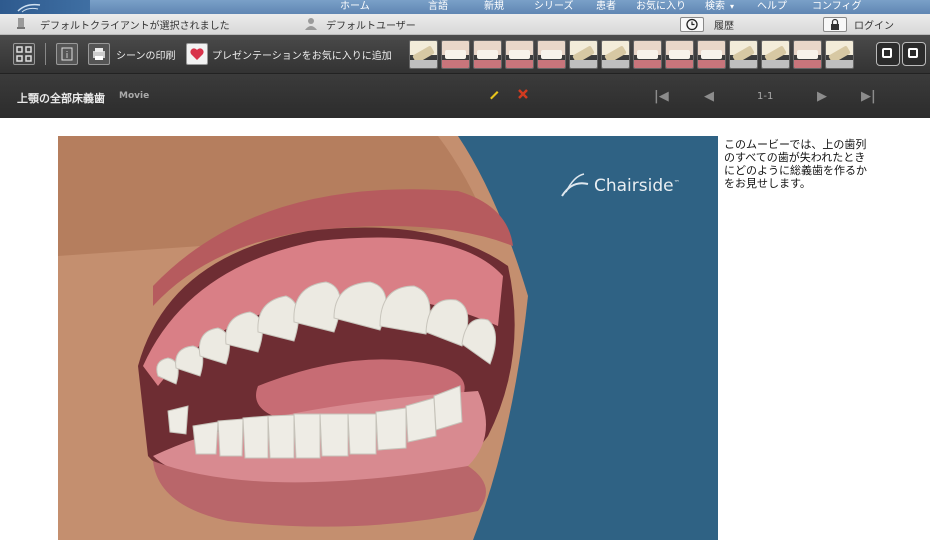 The image size is (930, 540). Describe the element at coordinates (822, 96) in the screenshot. I see `next-page-arrow-icon: ▶` at that location.